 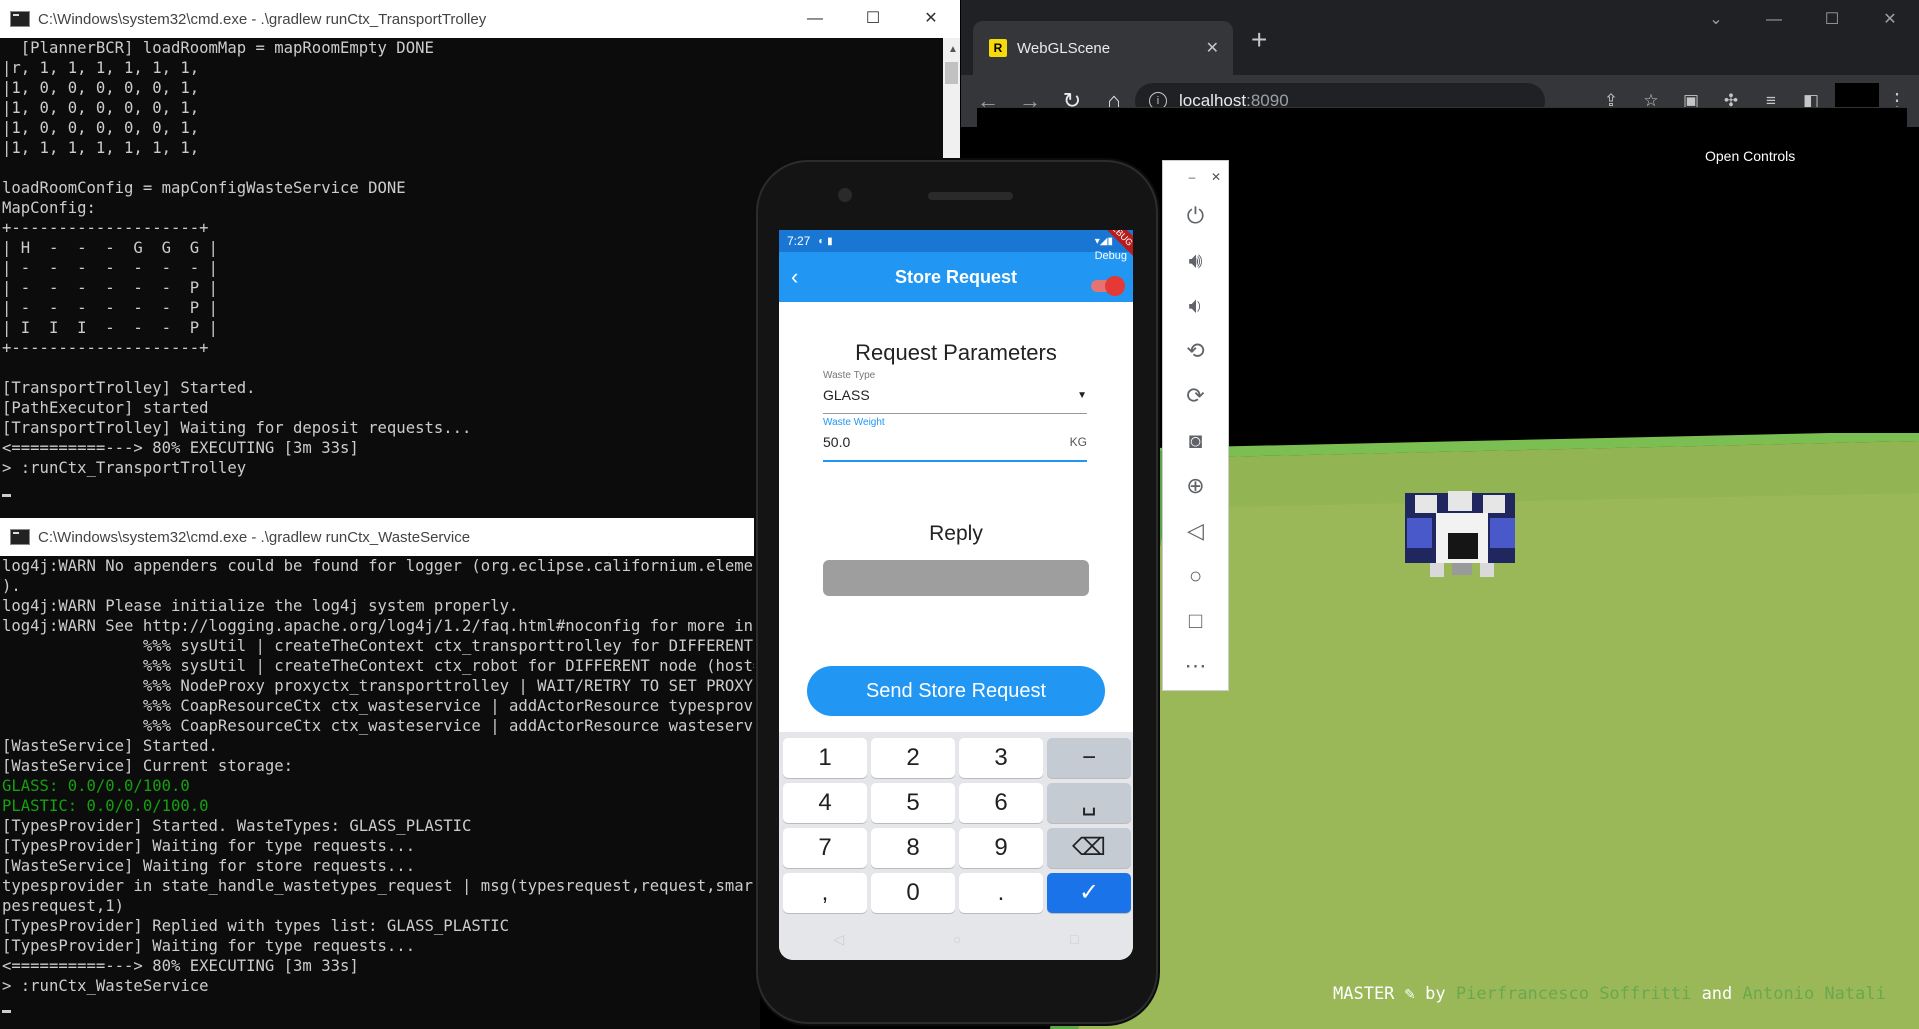 What do you see at coordinates (1089, 803) in the screenshot?
I see `key-7: ␣` at bounding box center [1089, 803].